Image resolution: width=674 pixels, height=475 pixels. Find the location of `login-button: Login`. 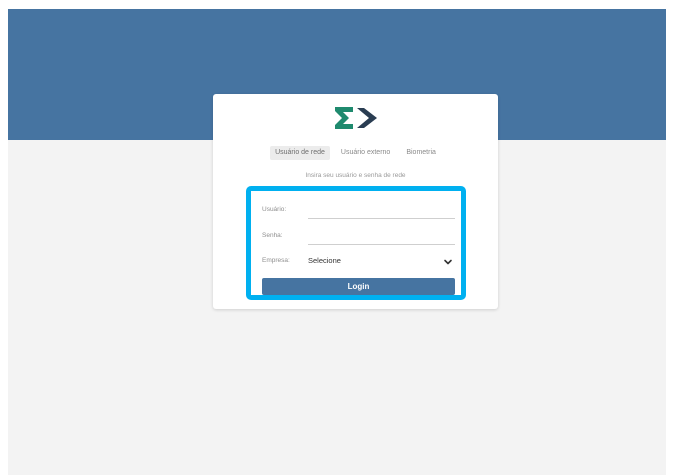

login-button: Login is located at coordinates (358, 286).